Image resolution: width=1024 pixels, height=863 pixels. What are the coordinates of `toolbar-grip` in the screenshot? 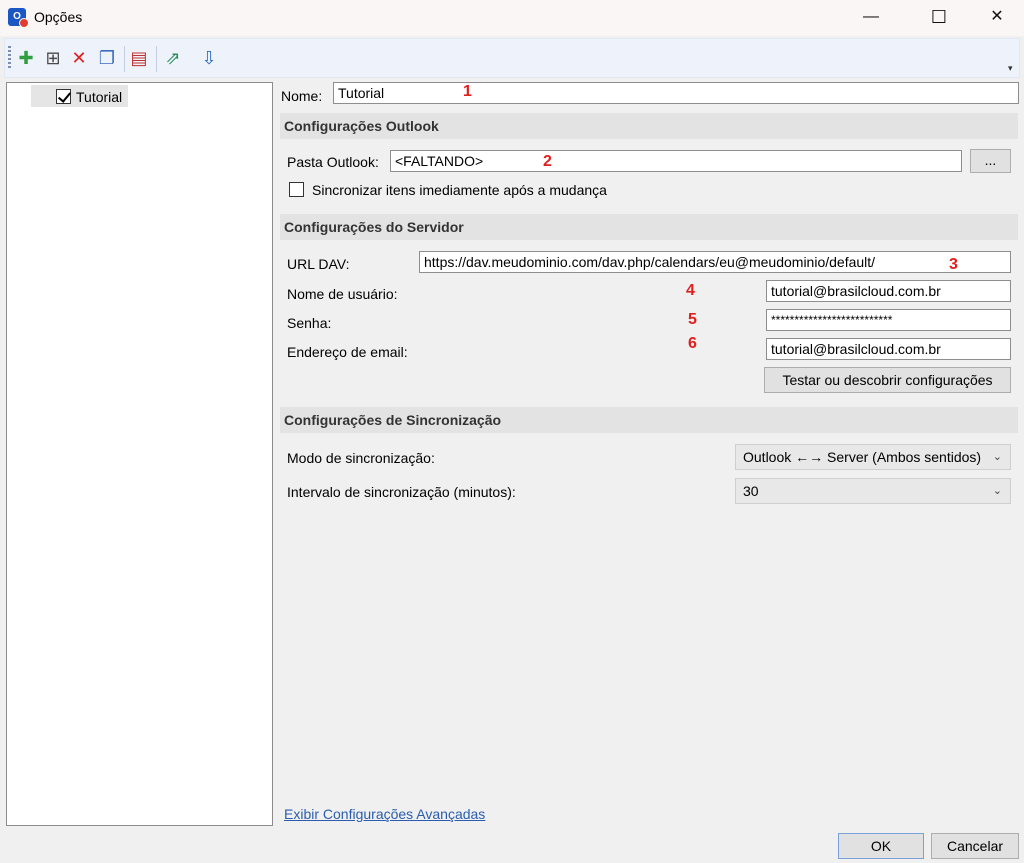 It's located at (9, 58).